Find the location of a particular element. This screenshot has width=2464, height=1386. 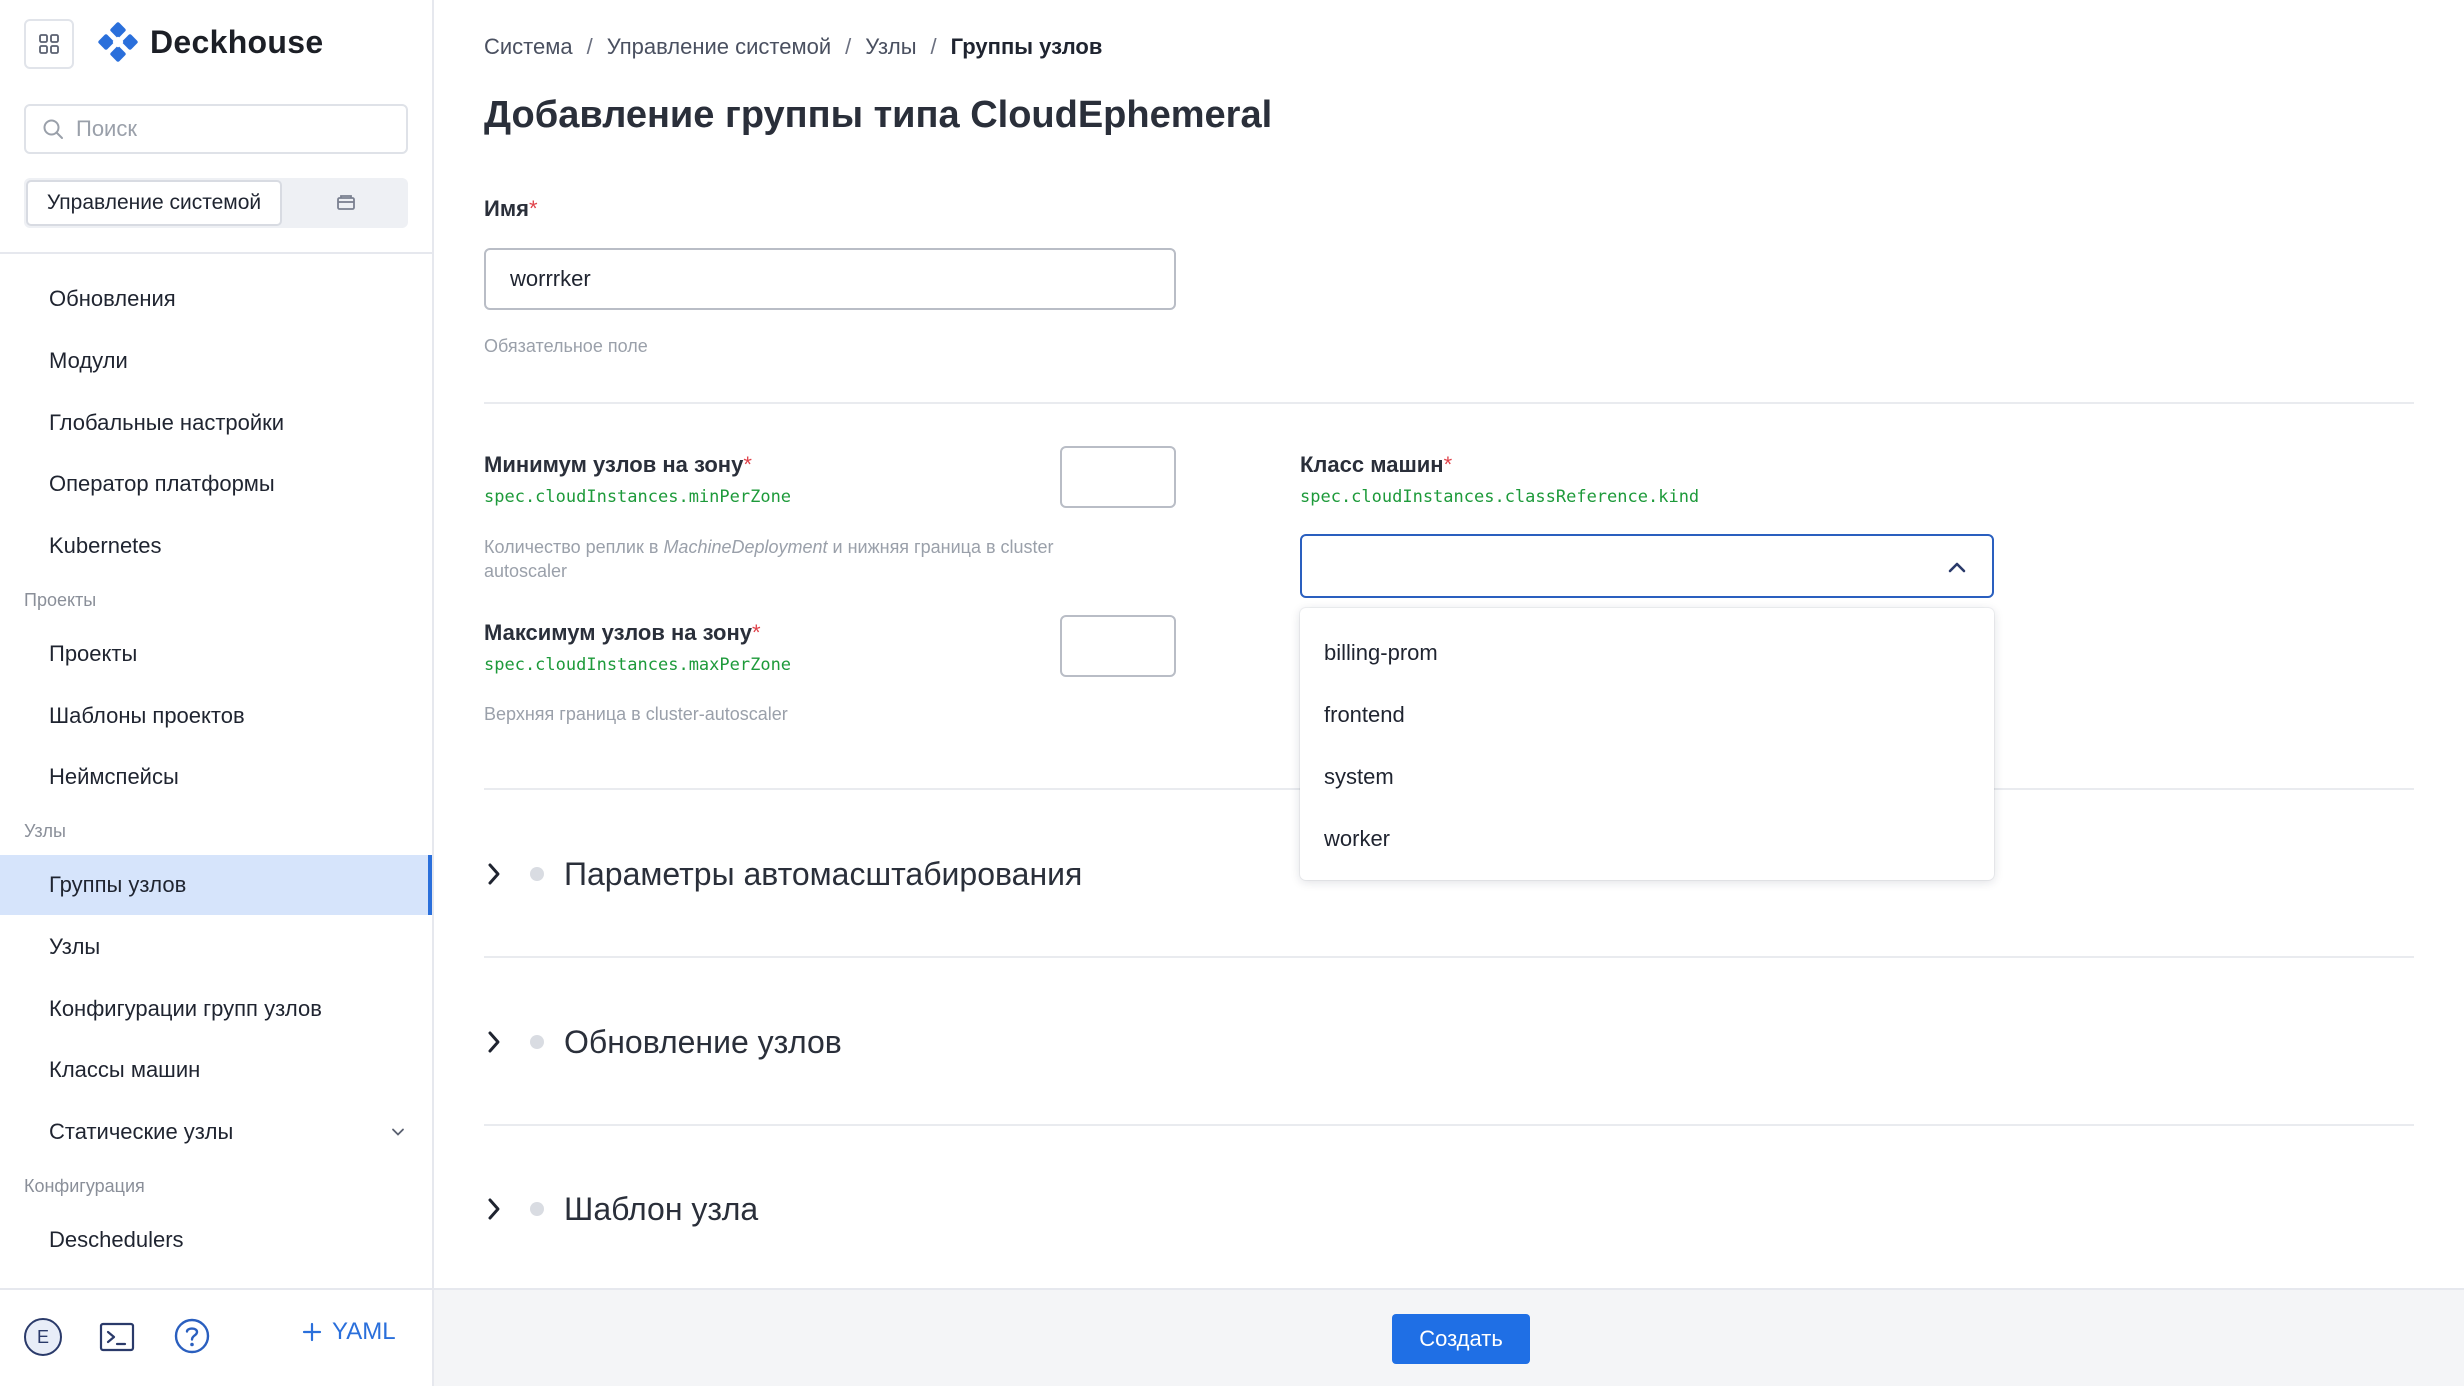

dropdown-option-frontend: frontend is located at coordinates (1647, 715).